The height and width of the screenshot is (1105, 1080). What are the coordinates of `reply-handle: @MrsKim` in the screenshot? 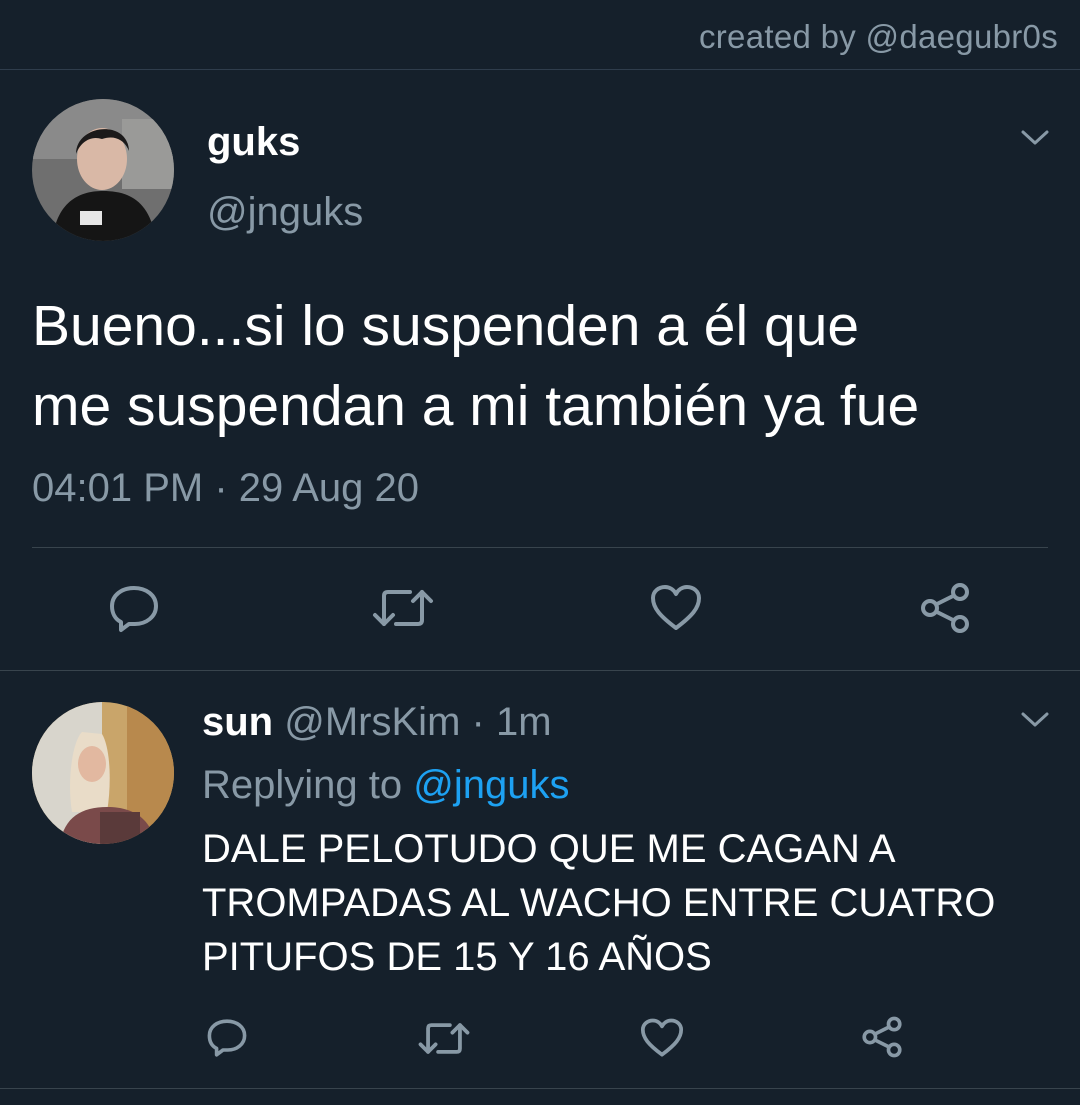 It's located at (372, 722).